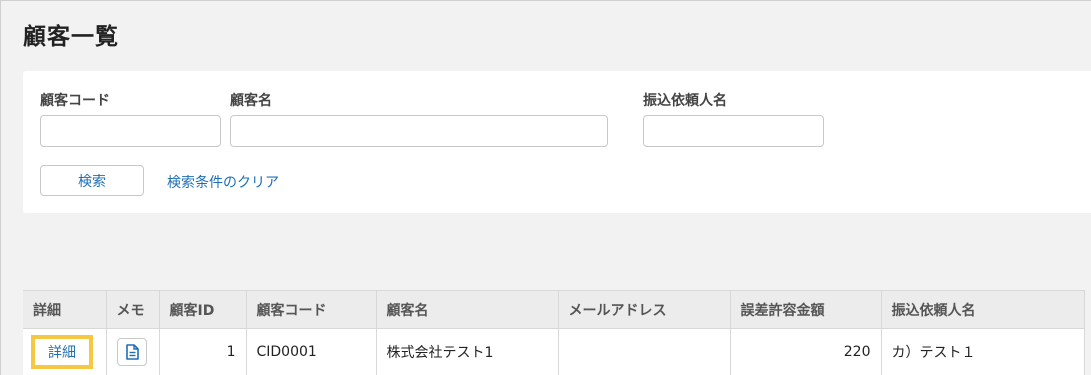 This screenshot has height=375, width=1091. Describe the element at coordinates (71, 37) in the screenshot. I see `page-title: 顧客一覧` at that location.